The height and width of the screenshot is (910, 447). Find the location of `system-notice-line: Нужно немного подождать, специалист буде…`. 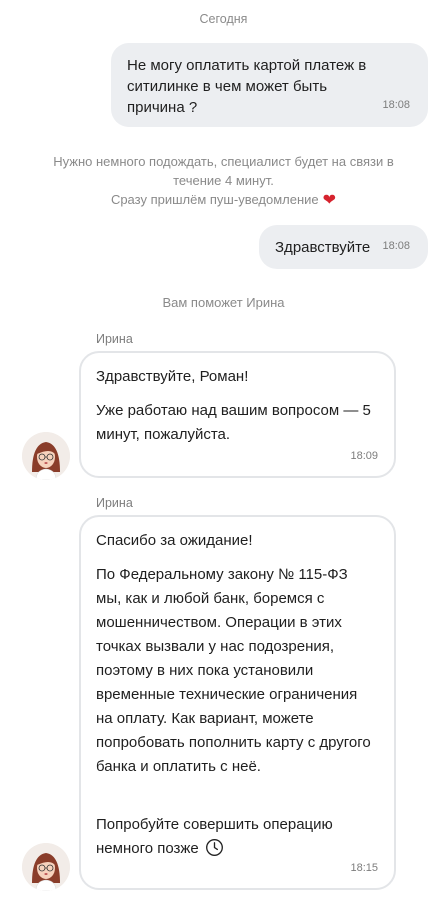

system-notice-line: Нужно немного подождать, специалист буде… is located at coordinates (223, 161).